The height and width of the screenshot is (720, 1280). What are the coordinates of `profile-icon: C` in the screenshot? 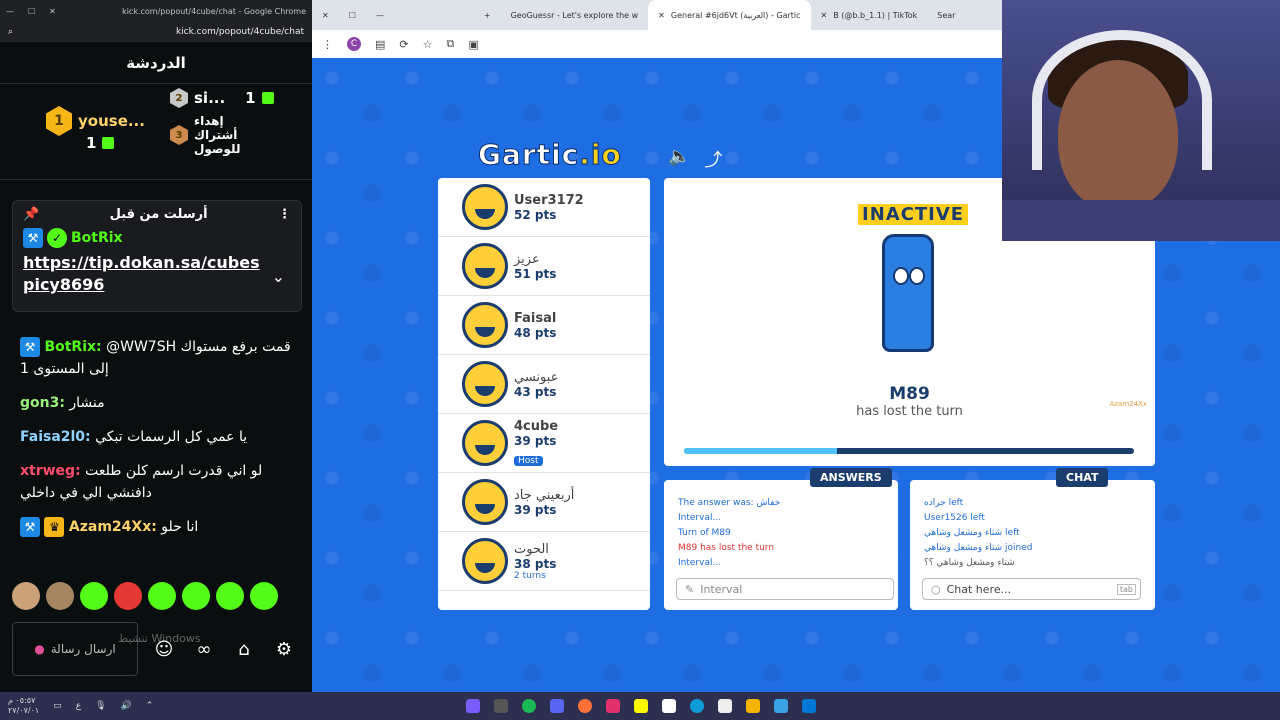 It's located at (354, 44).